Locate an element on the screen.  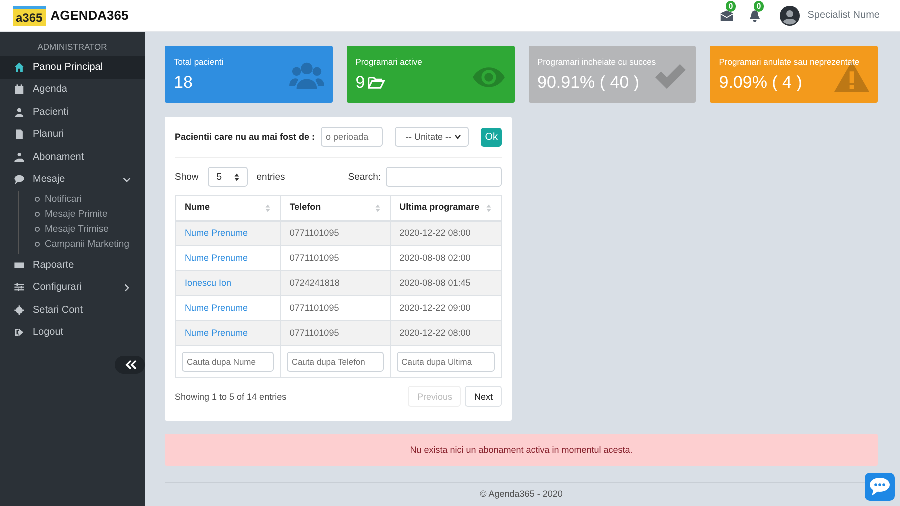
sidebar-item: Planuri is located at coordinates (72, 135).